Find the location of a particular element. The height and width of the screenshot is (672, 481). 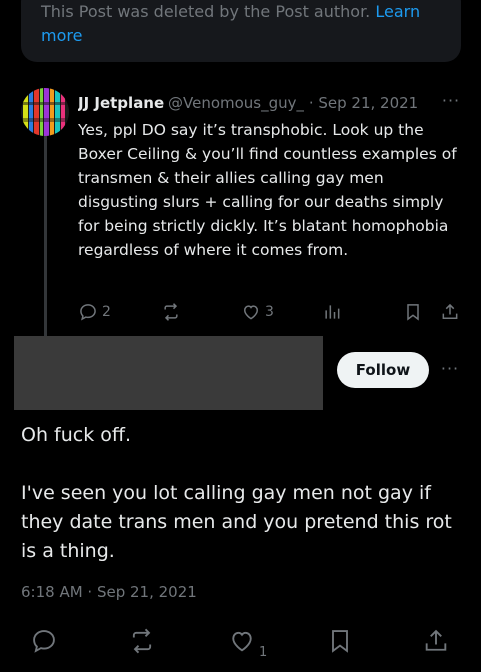

share-button is located at coordinates (450, 312).